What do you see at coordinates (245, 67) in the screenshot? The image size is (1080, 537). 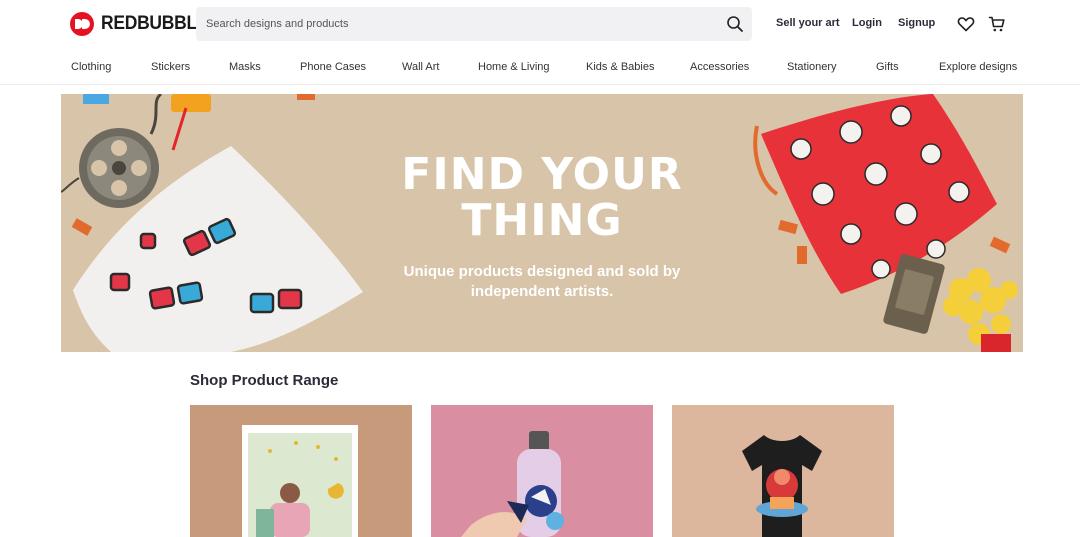 I see `nav-item-masks: Masks` at bounding box center [245, 67].